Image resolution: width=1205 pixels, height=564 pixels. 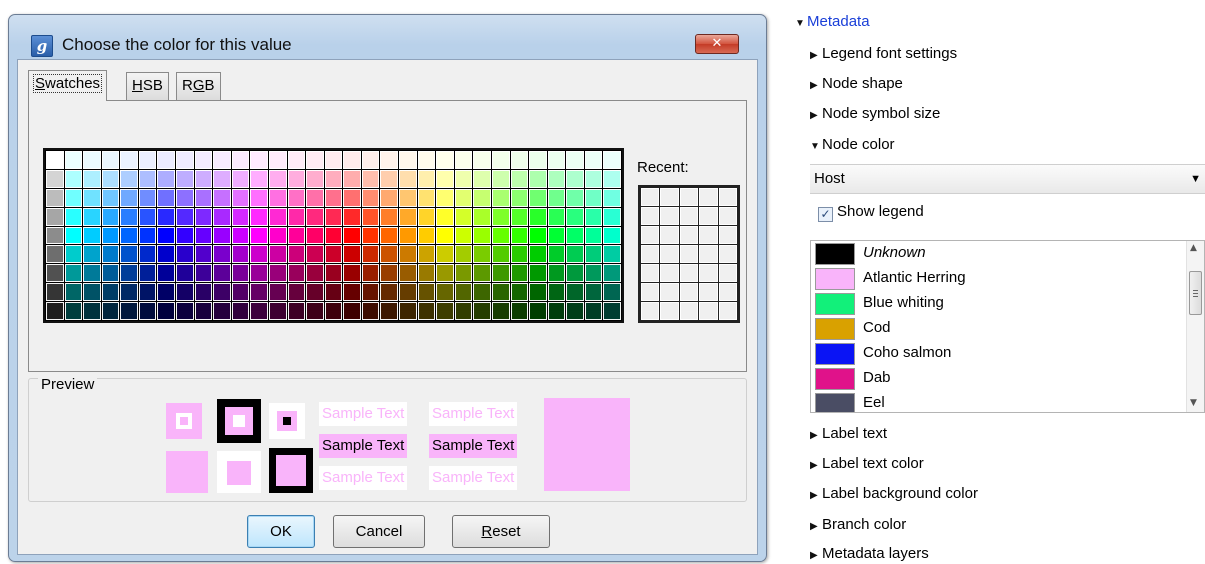 What do you see at coordinates (867, 463) in the screenshot?
I see `section-label-text-color: ▶ Label text color` at bounding box center [867, 463].